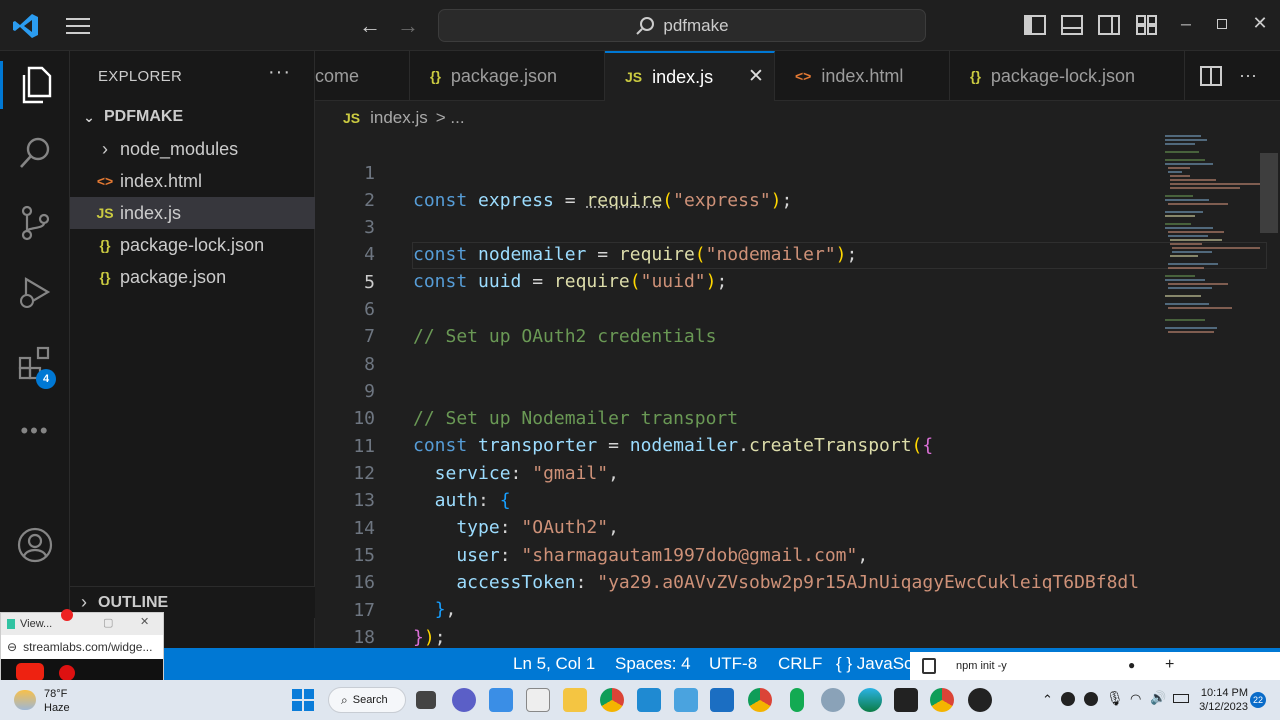  What do you see at coordinates (800, 664) in the screenshot?
I see `end-of-line: CRLF` at bounding box center [800, 664].